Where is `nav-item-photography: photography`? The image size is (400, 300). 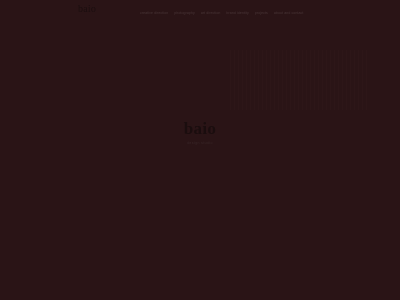 nav-item-photography: photography is located at coordinates (184, 13).